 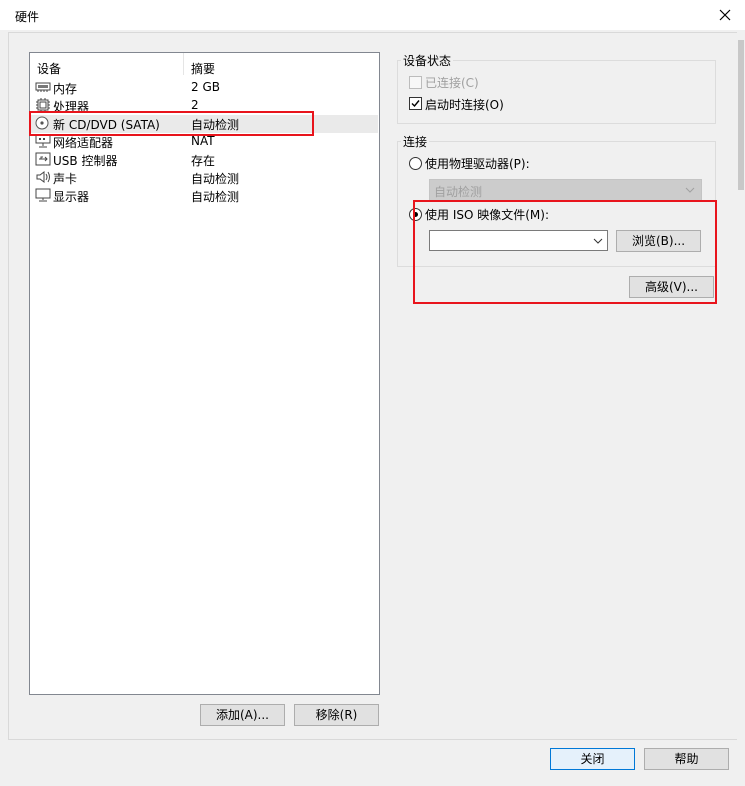 I want to click on drive-select-value: 自动检测, so click(x=458, y=192).